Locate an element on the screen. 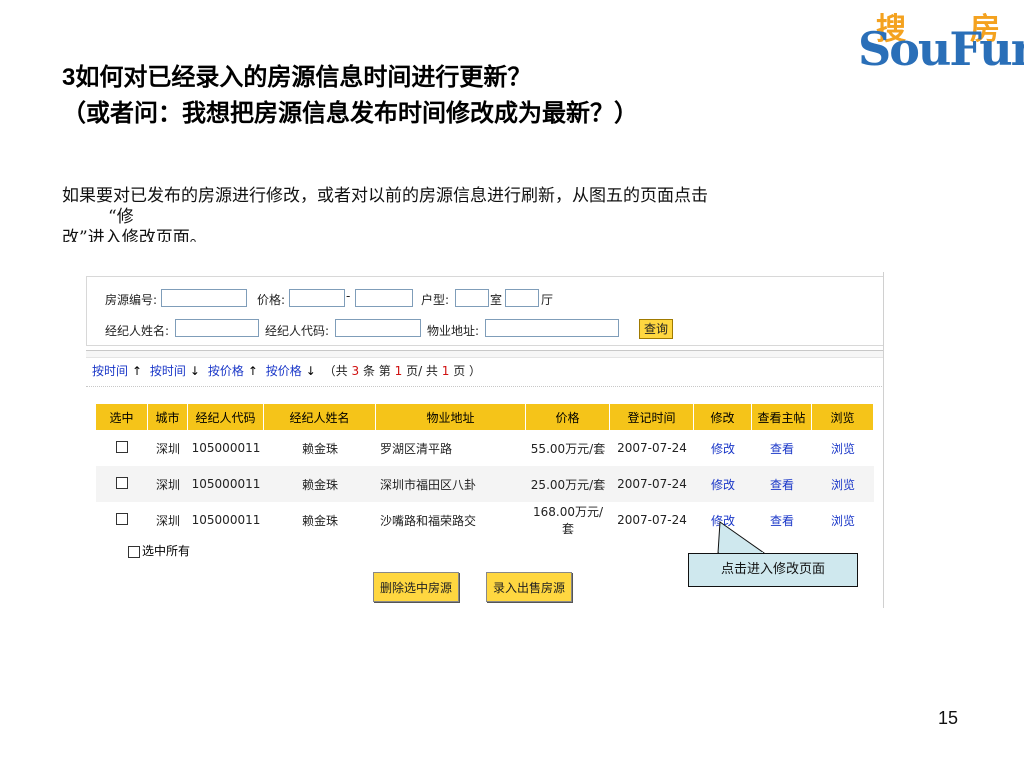  slide-title: 3如何对已经录入的房源信息时间进行更新？ is located at coordinates (296, 77).